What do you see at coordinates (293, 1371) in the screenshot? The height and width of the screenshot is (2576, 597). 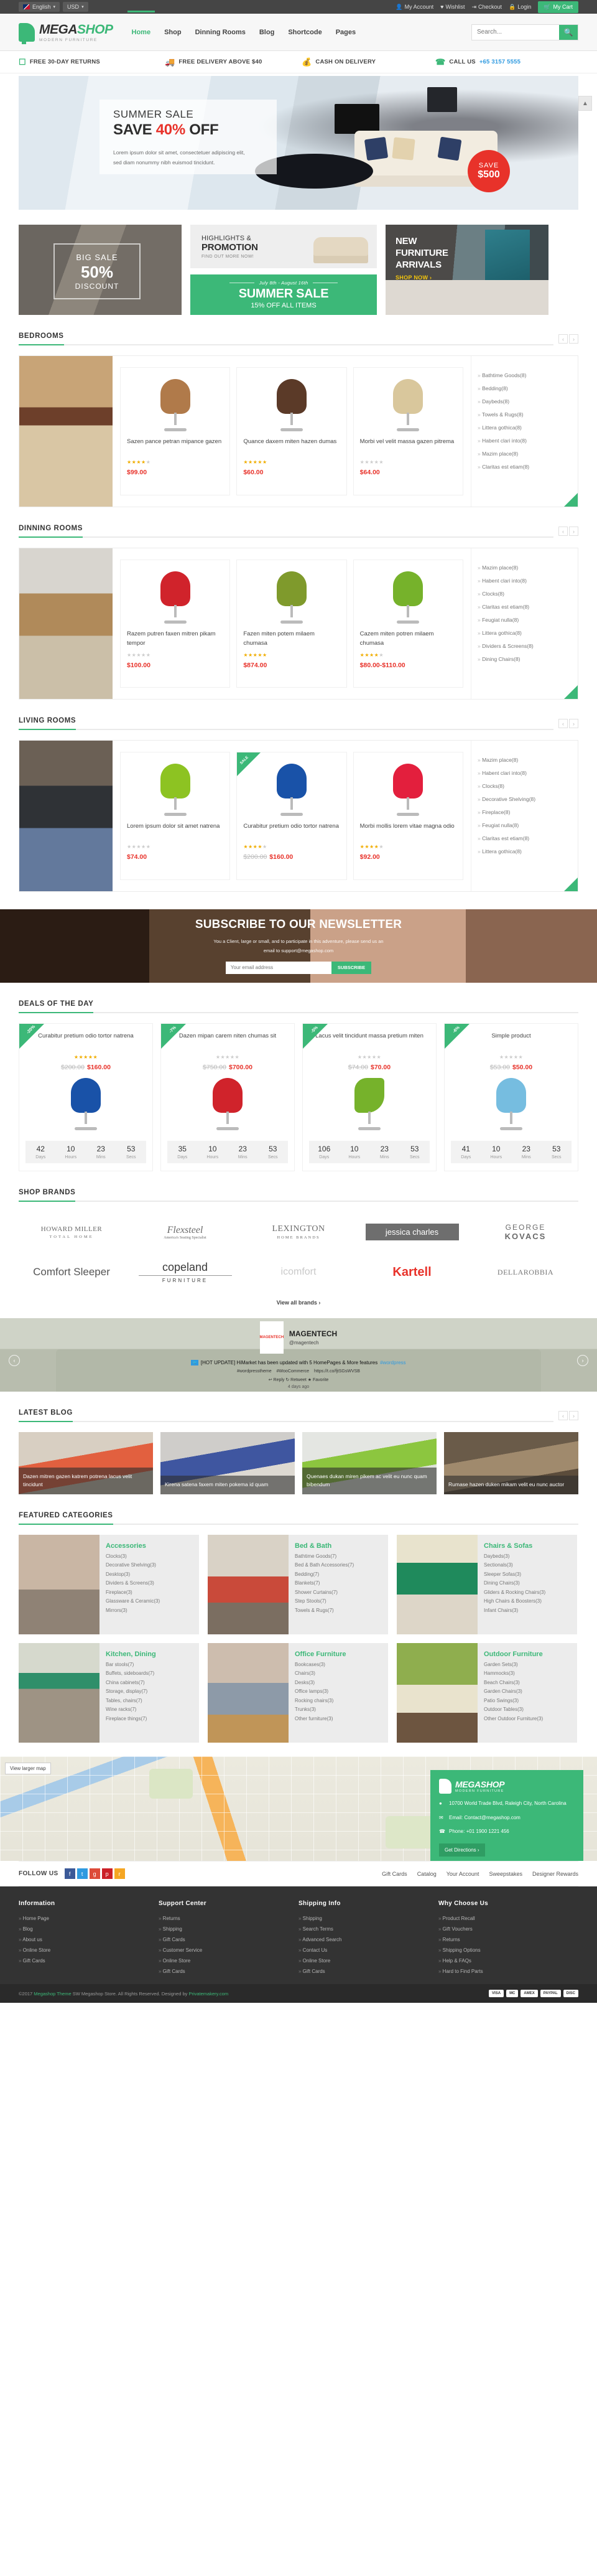 I see `twitter-tag-2: #WooCommerce` at bounding box center [293, 1371].